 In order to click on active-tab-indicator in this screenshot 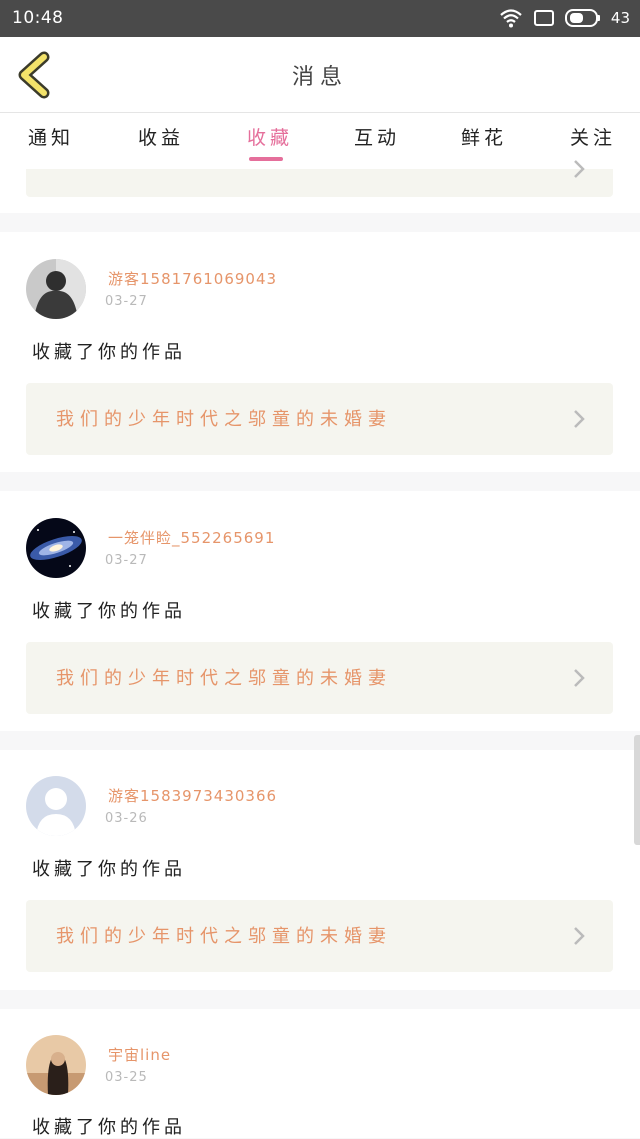, I will do `click(266, 159)`.